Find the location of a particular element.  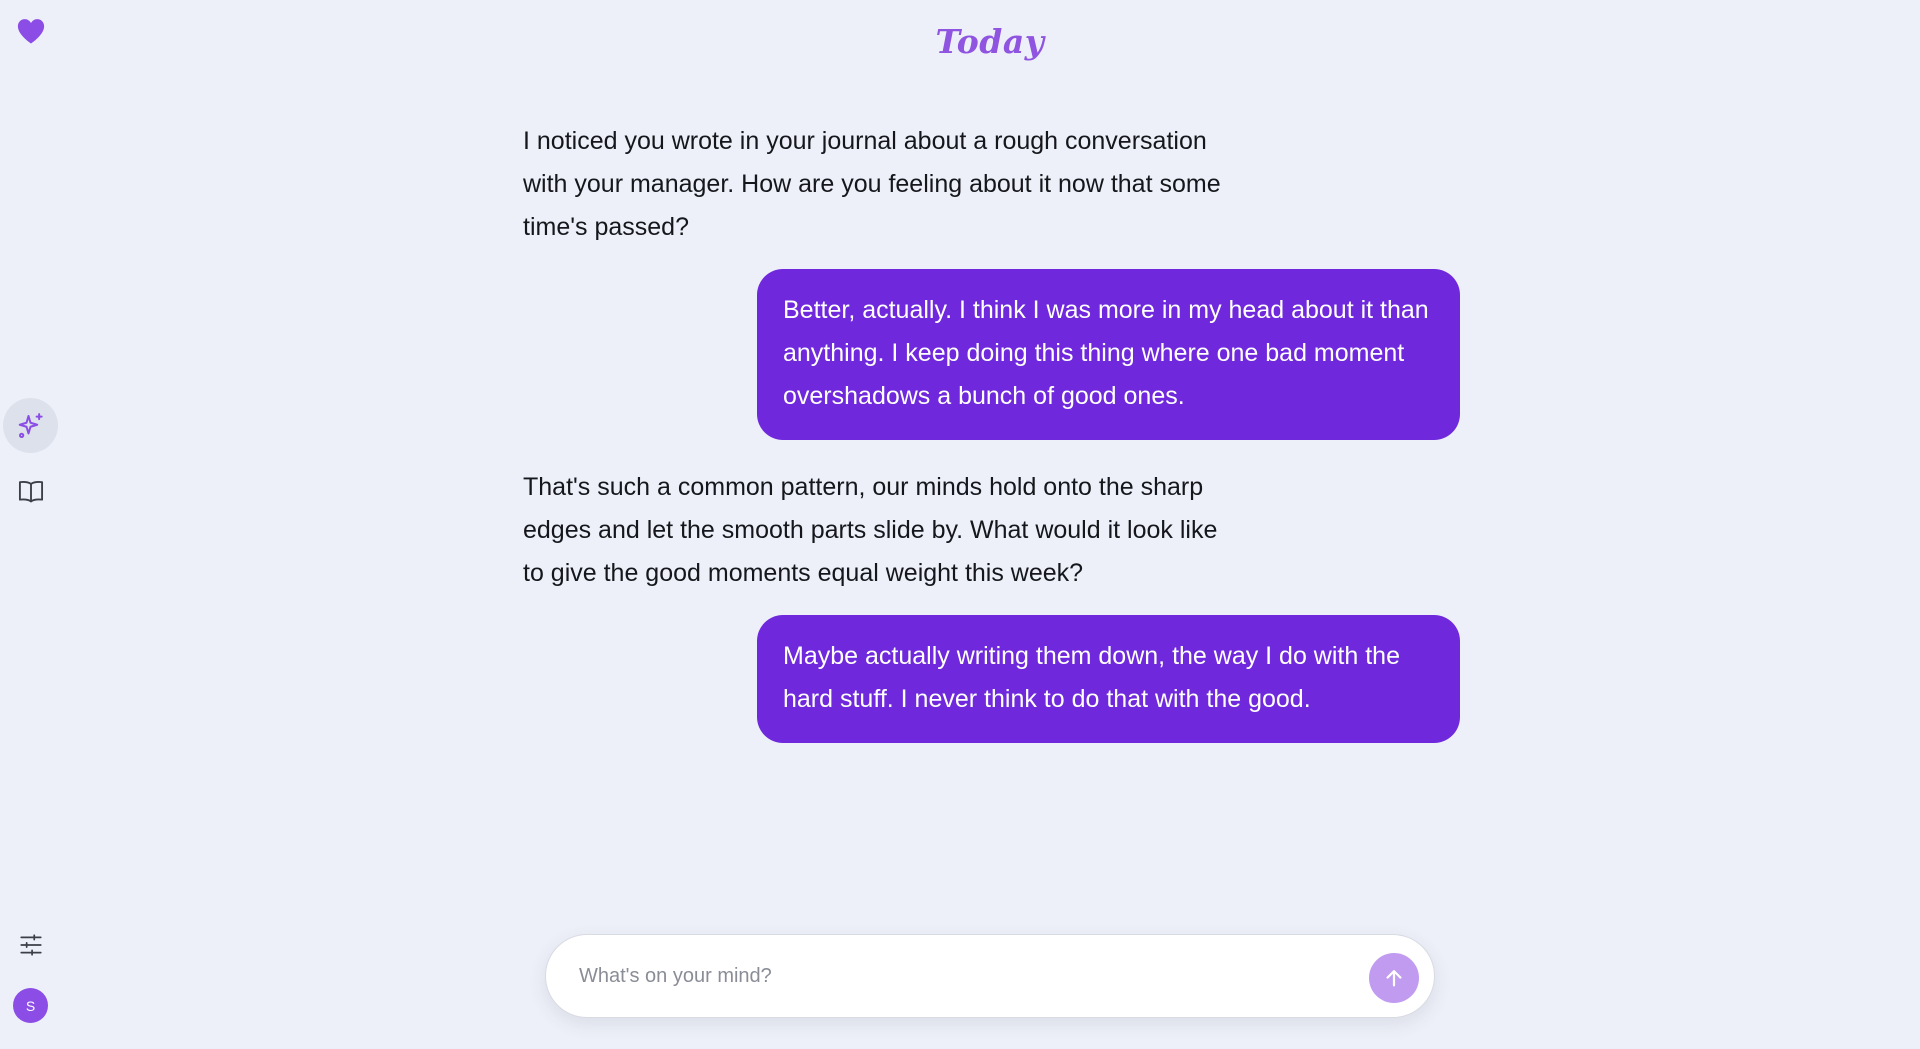

book-icon is located at coordinates (30, 492).